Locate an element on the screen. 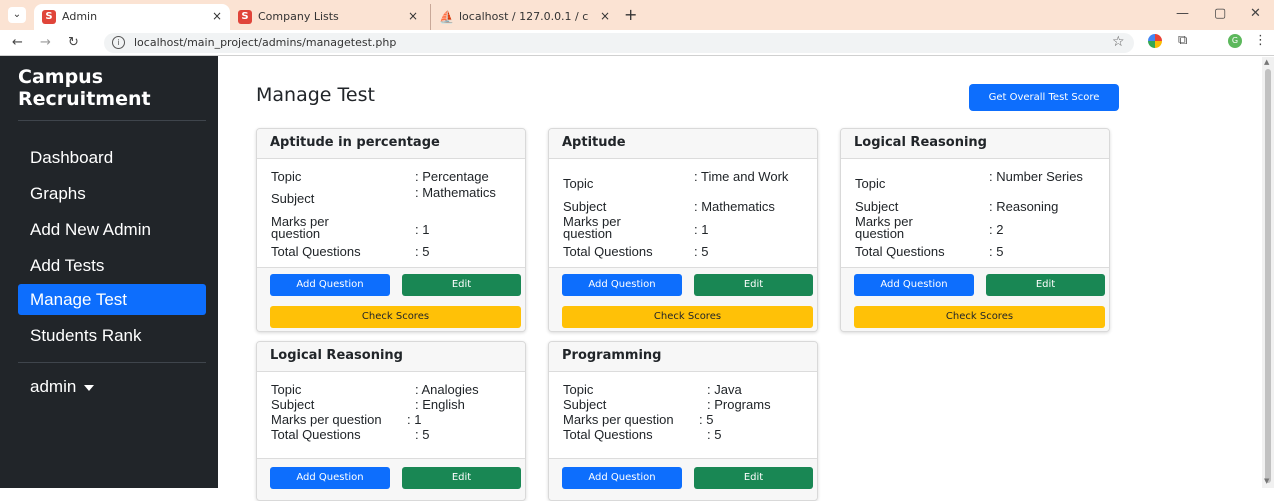 The width and height of the screenshot is (1274, 501). tab-company-lists: S Company Lists × is located at coordinates (328, 17).